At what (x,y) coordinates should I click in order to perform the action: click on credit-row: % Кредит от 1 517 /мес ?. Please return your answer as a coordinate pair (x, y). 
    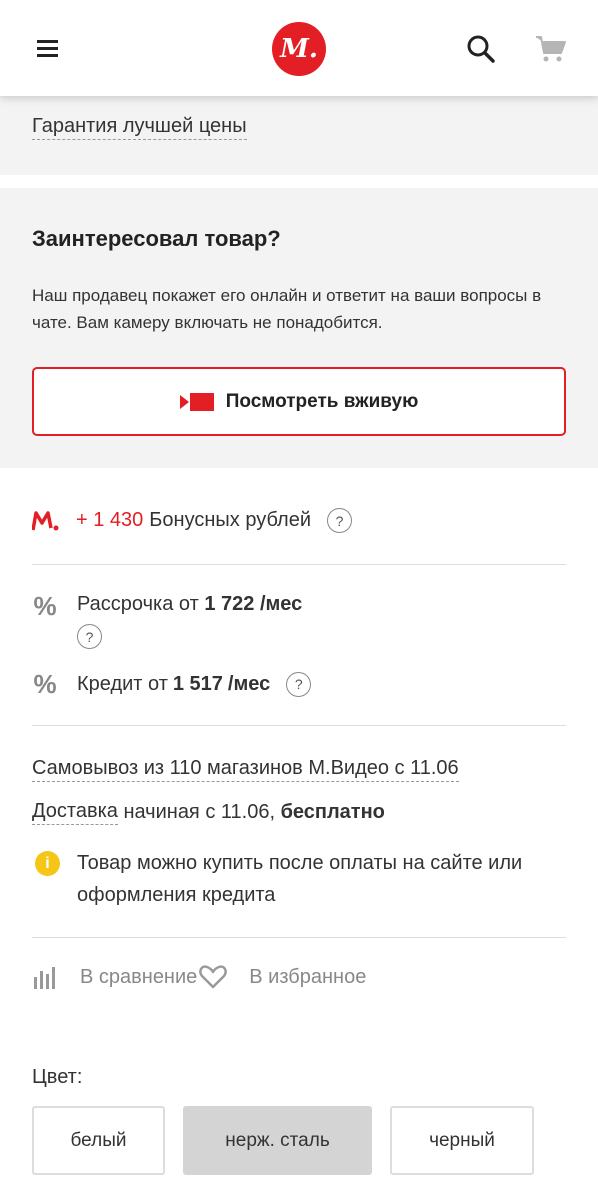
    Looking at the image, I should click on (172, 684).